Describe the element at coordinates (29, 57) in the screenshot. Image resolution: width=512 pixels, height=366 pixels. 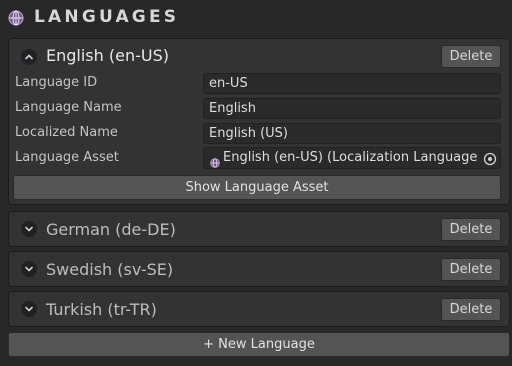
I see `chevron-up-icon` at that location.